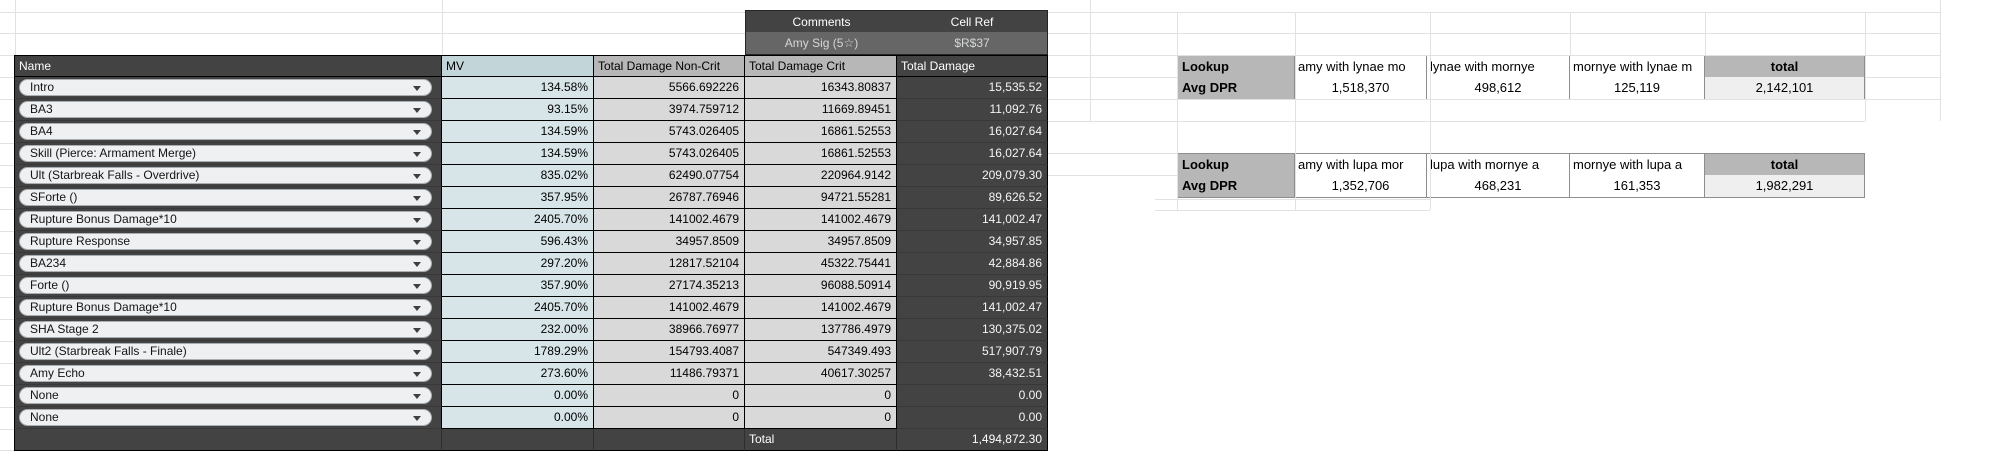 This screenshot has height=451, width=2000. I want to click on name-cell: Skill (Pierce: Armament Merge), so click(228, 154).